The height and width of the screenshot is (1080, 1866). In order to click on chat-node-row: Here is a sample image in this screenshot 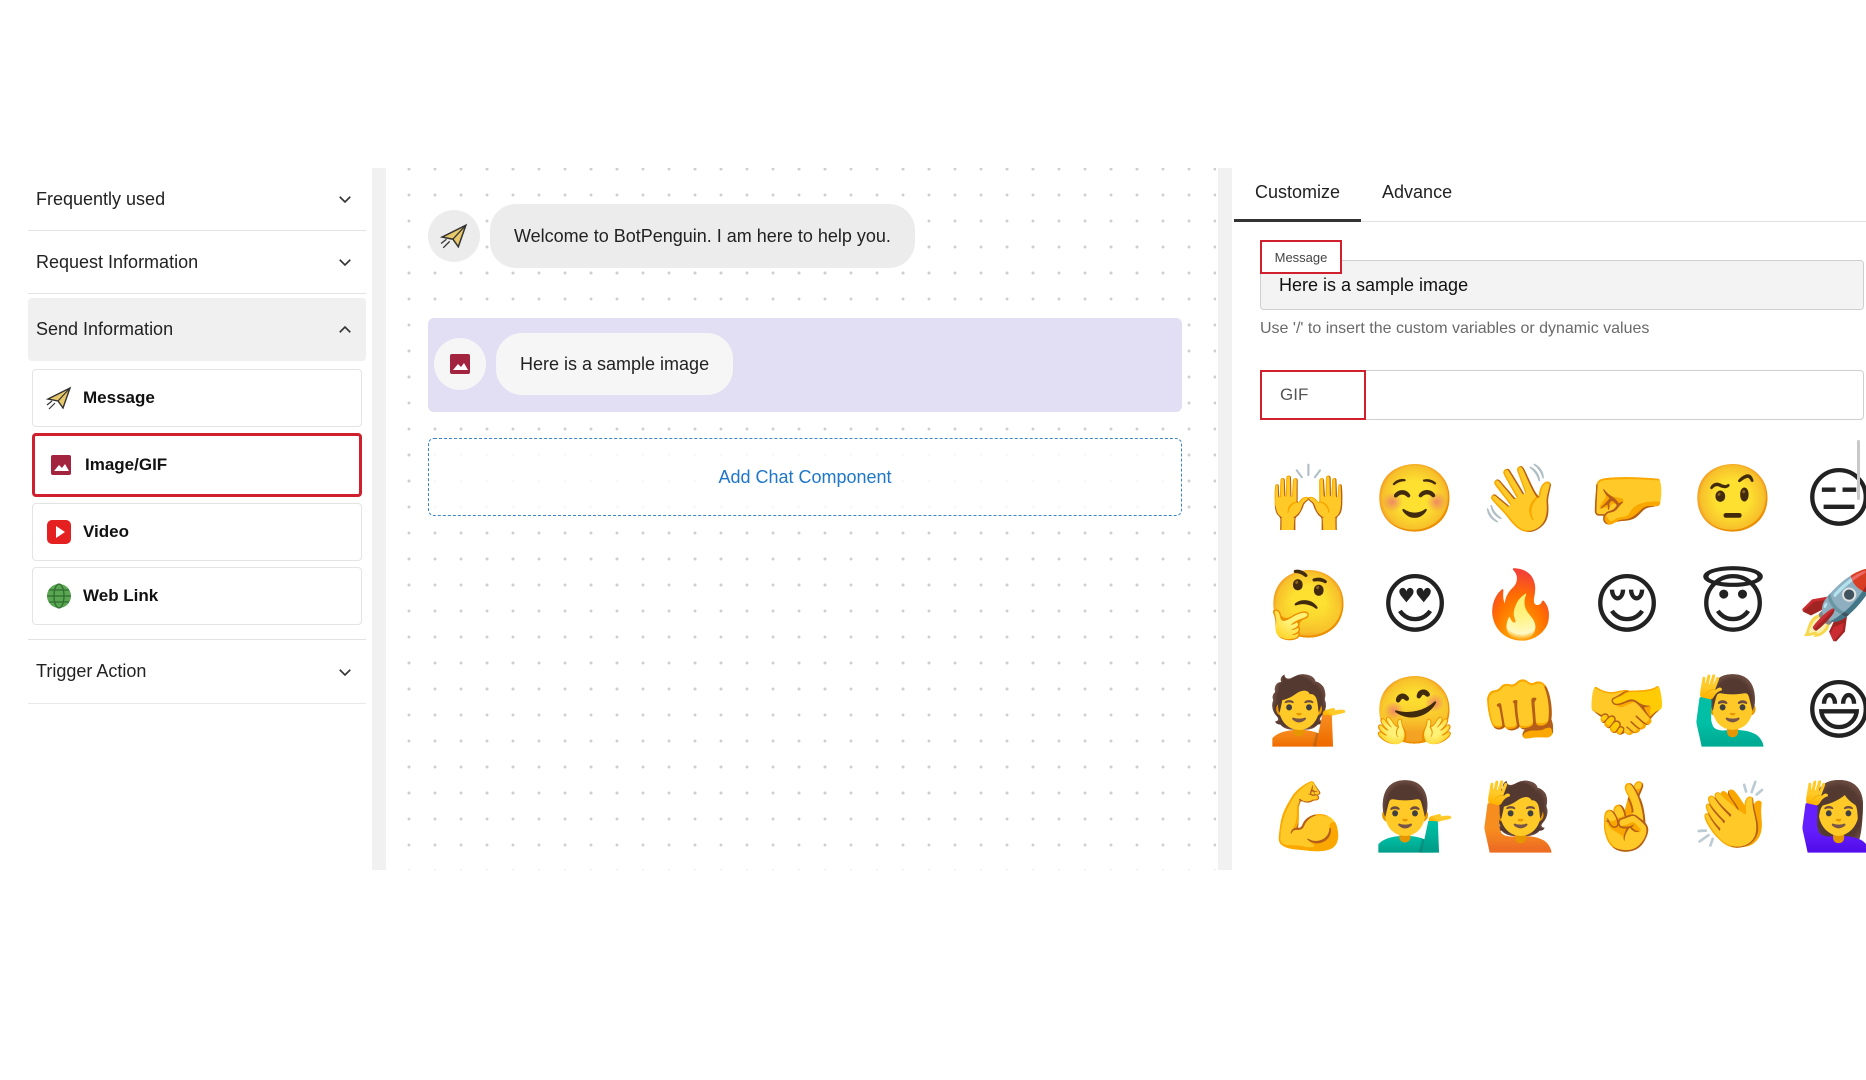, I will do `click(584, 364)`.